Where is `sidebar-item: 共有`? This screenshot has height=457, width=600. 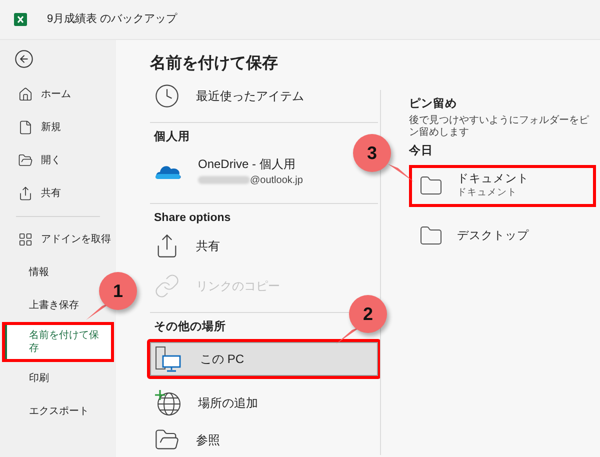 sidebar-item: 共有 is located at coordinates (32, 193).